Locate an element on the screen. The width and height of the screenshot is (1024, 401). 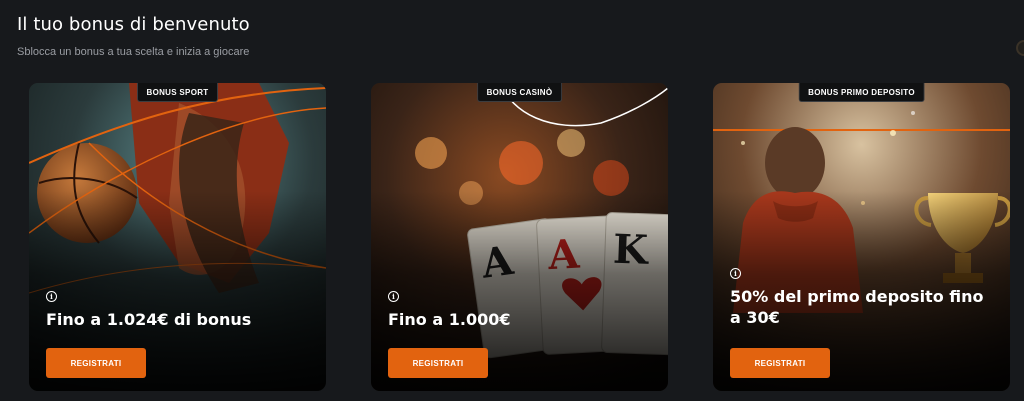
bonus-headline: Fino a 1.024€ di bonus is located at coordinates (149, 319).